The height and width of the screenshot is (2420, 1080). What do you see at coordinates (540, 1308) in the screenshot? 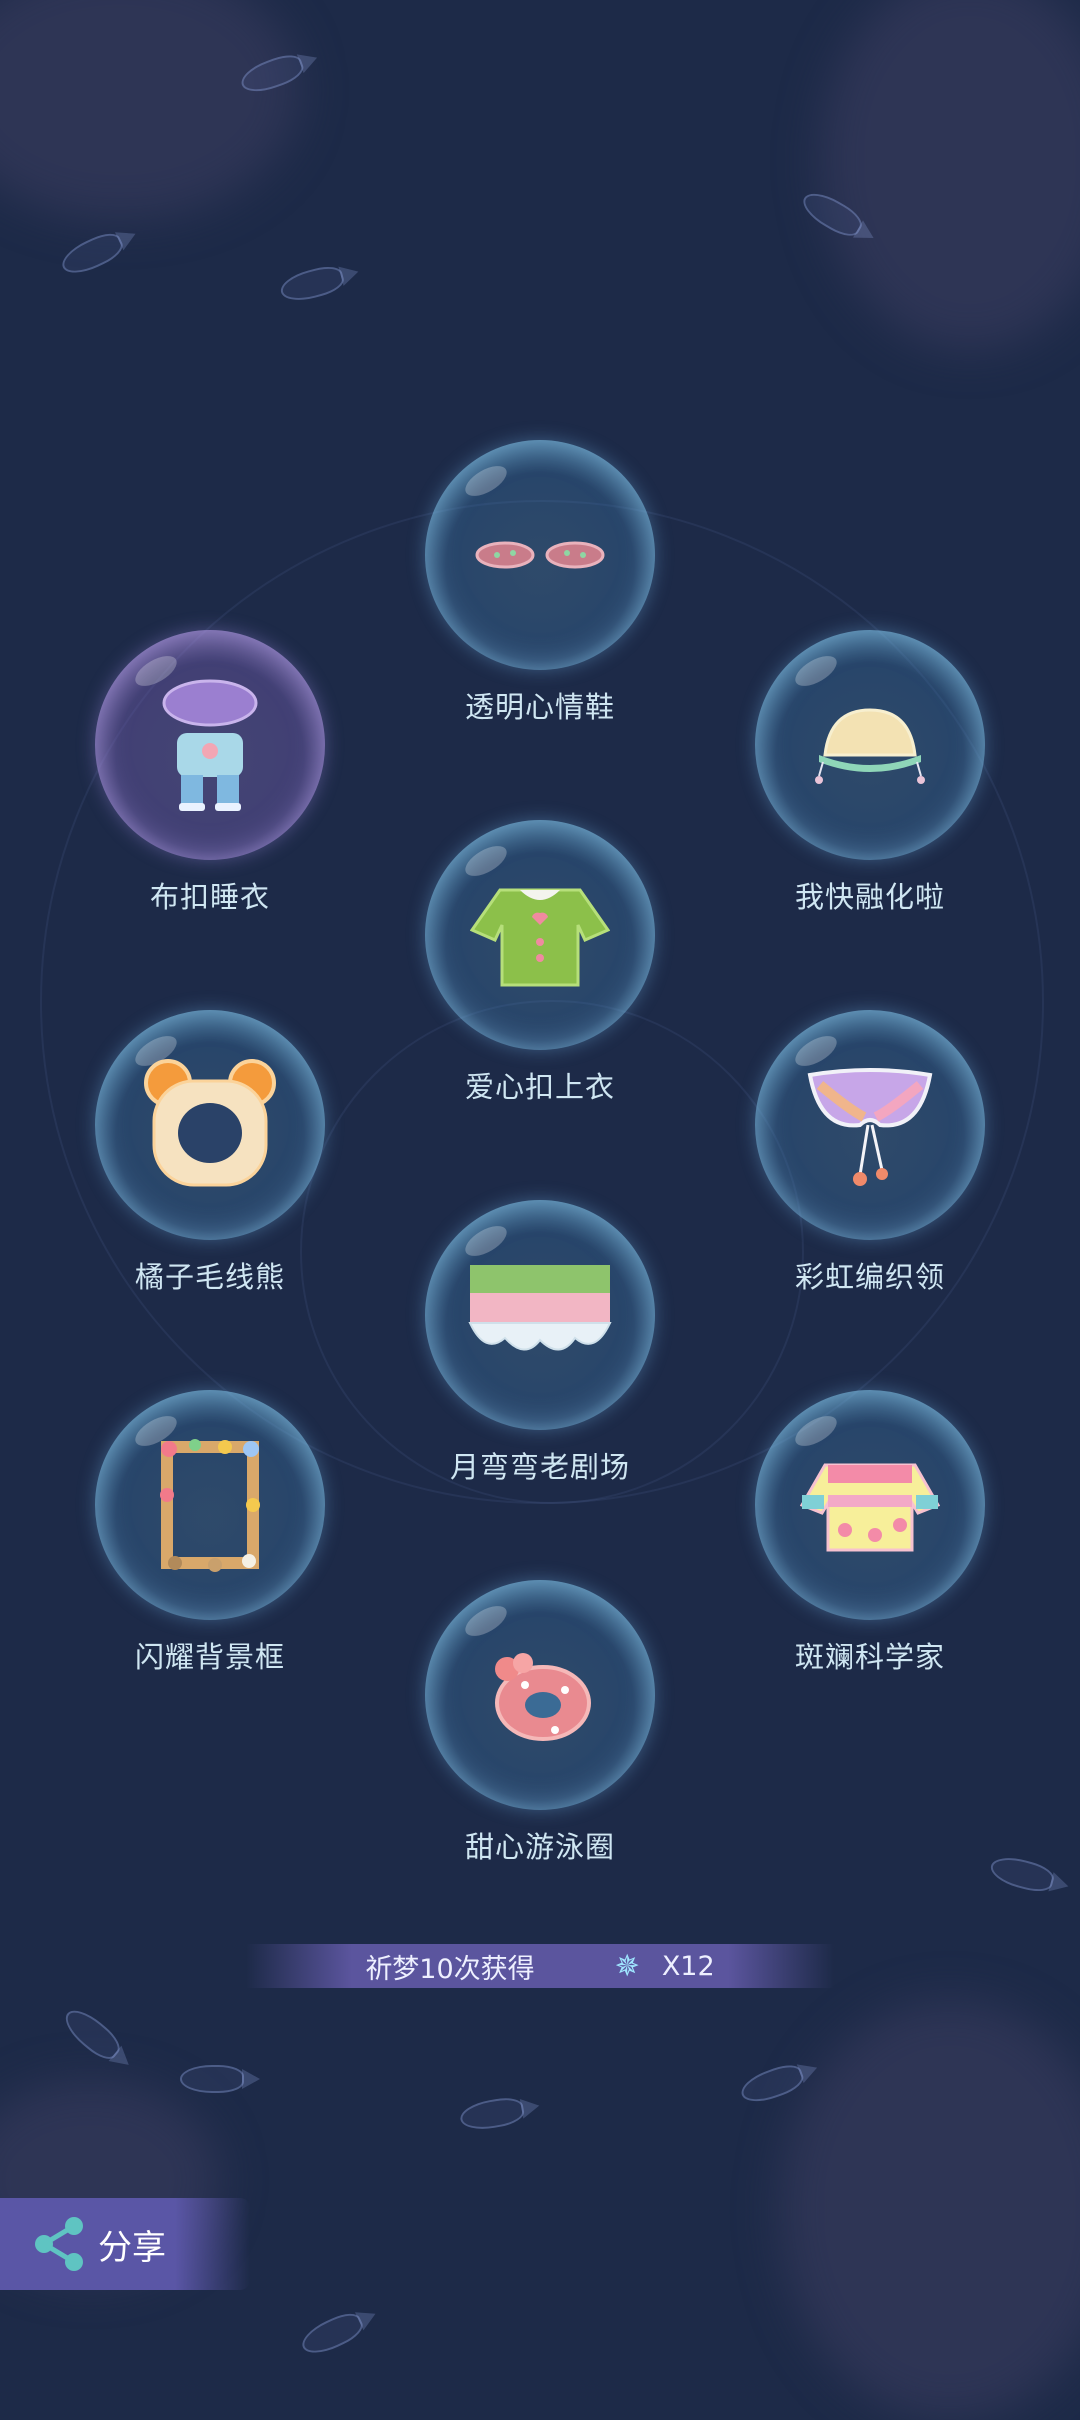
I see `stage-icon` at bounding box center [540, 1308].